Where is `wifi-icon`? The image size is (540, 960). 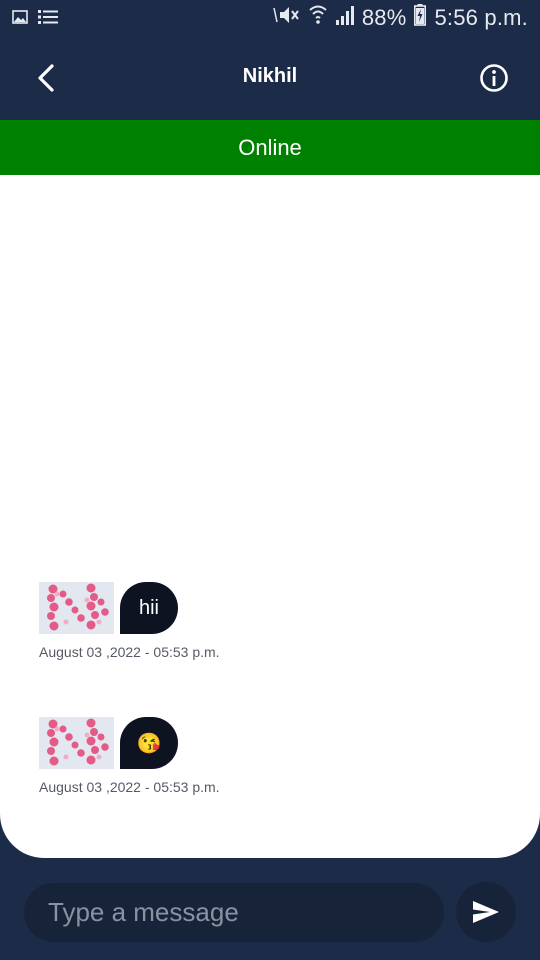 wifi-icon is located at coordinates (318, 17).